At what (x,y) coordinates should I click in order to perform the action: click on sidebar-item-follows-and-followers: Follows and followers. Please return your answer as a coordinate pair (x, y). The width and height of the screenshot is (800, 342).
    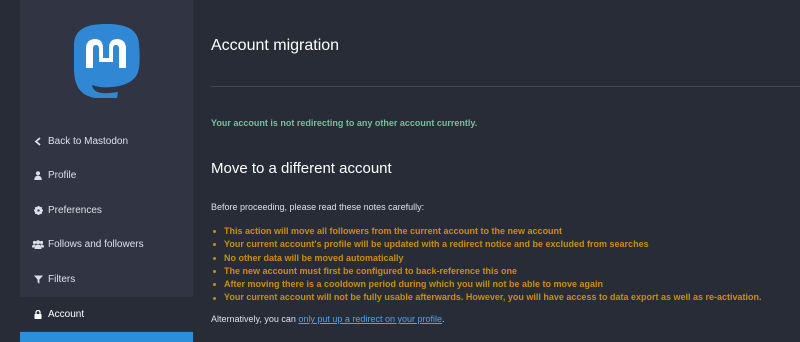
    Looking at the image, I should click on (106, 244).